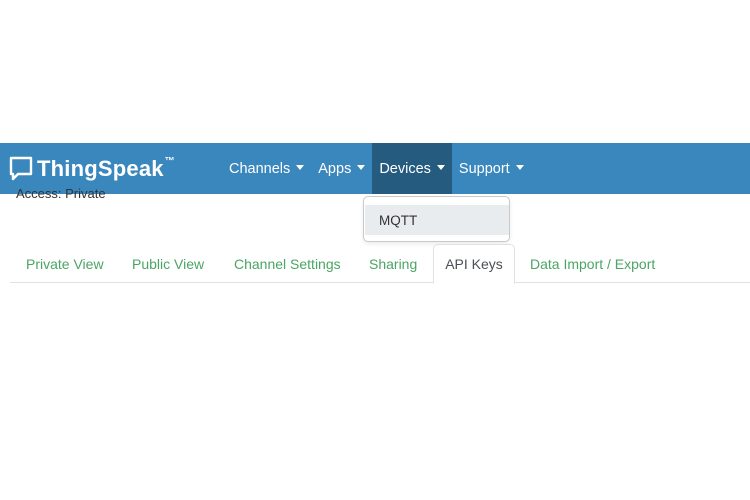 The width and height of the screenshot is (750, 500). What do you see at coordinates (287, 263) in the screenshot?
I see `tab-channel-settings: Channel Settings` at bounding box center [287, 263].